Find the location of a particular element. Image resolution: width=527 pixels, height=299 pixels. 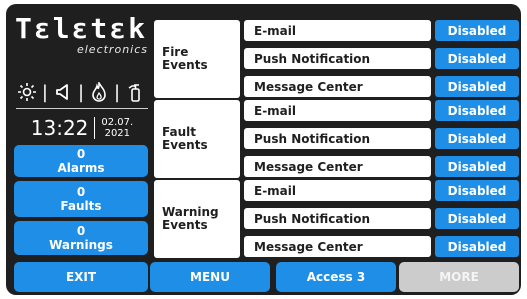

alarms-label: Alarms is located at coordinates (81, 168).